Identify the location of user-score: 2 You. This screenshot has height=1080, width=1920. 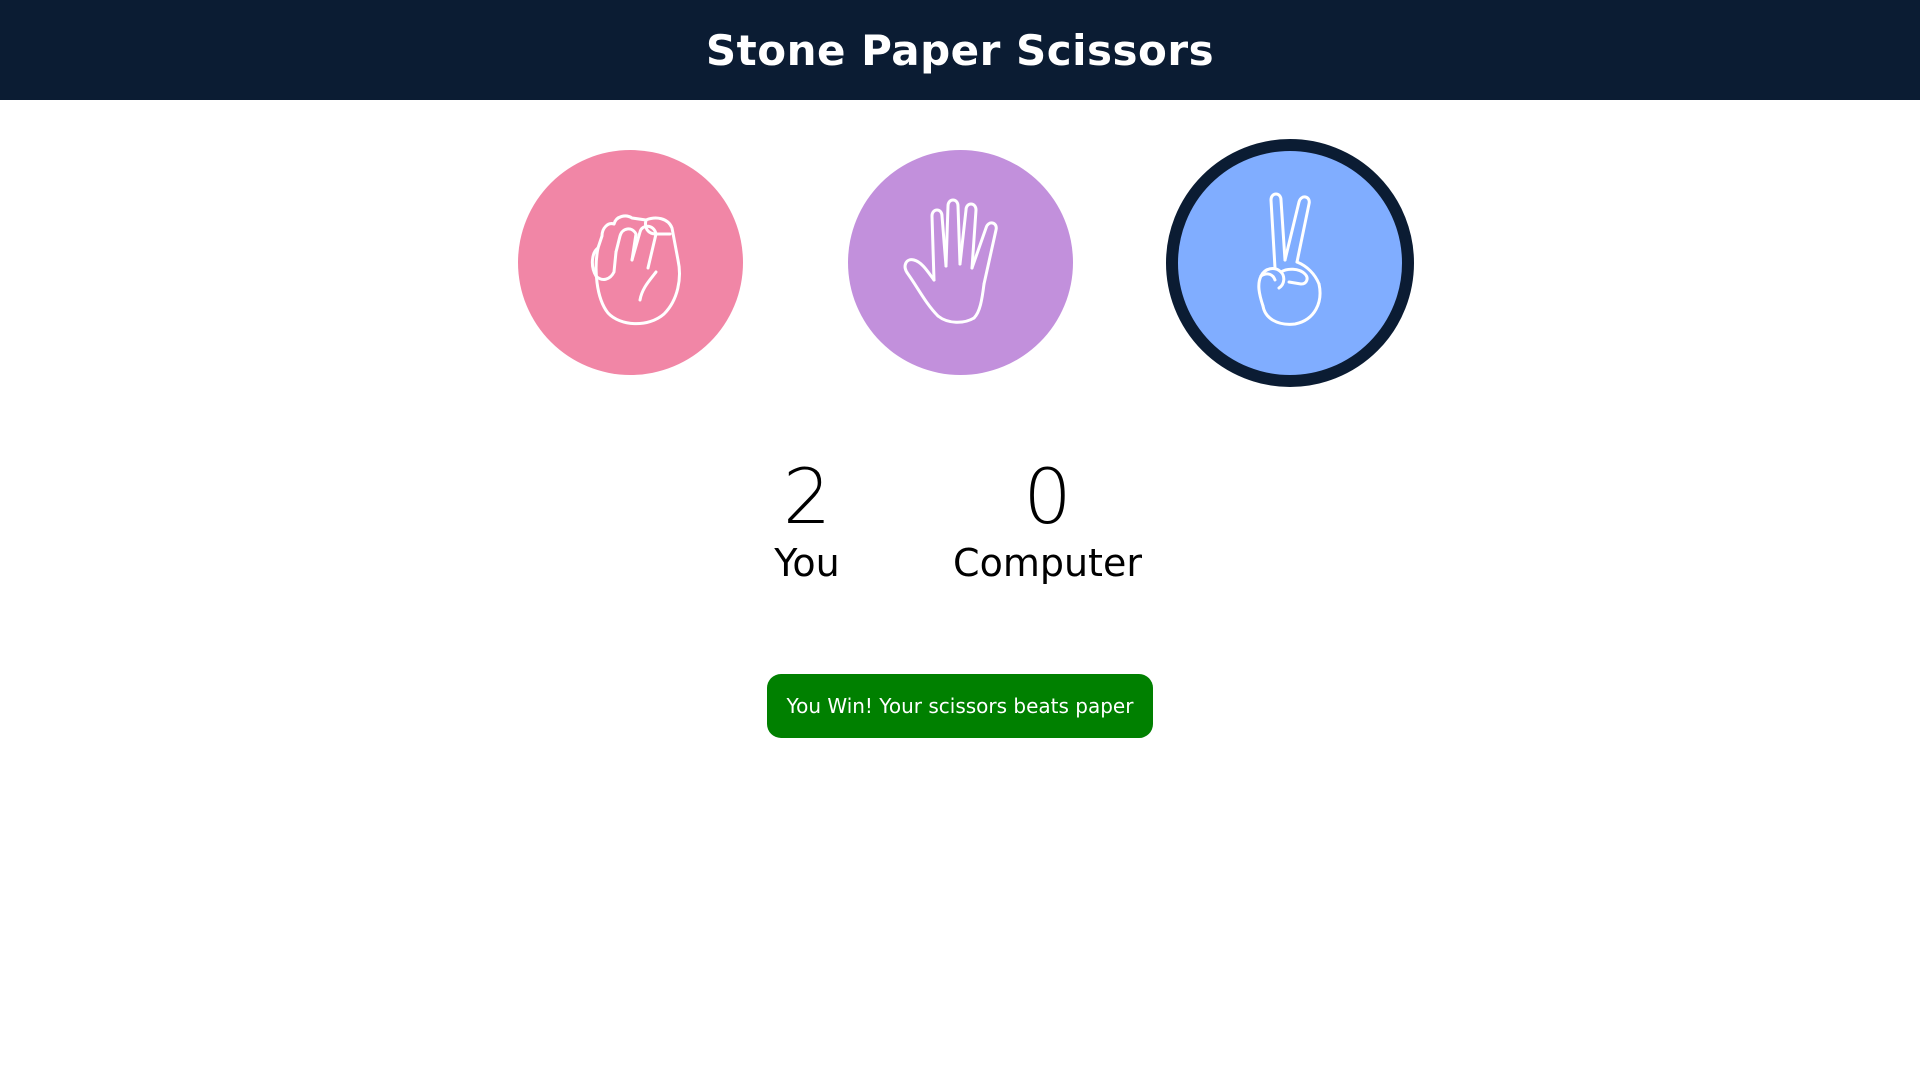
(807, 521).